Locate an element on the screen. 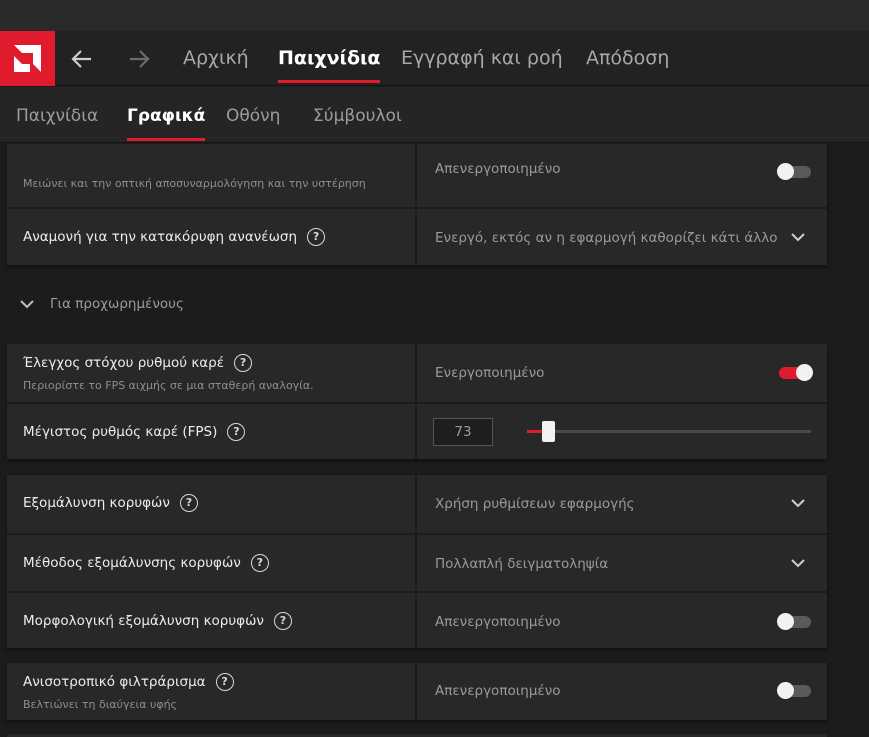  nav-tab-games: Παιχνίδια is located at coordinates (329, 65).